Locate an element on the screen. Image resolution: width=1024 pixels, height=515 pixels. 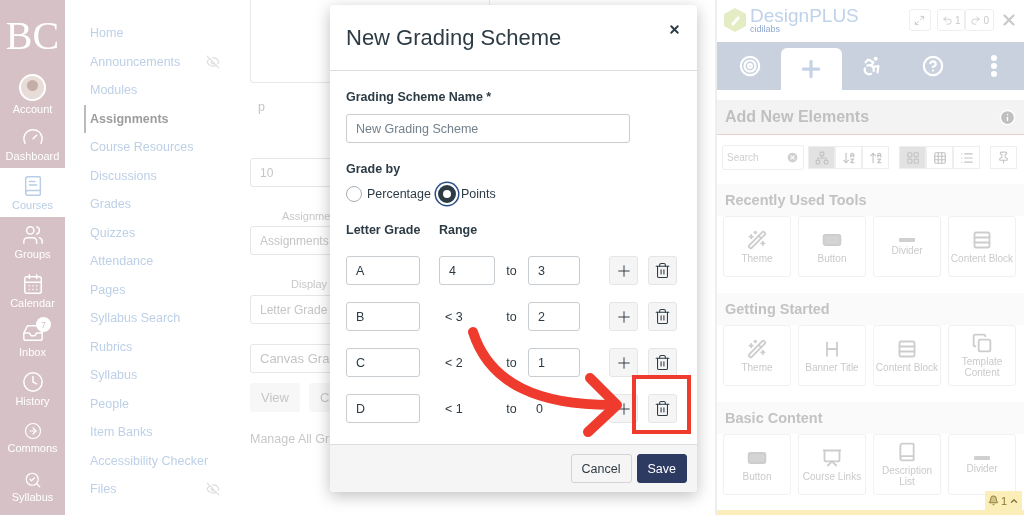
more-icon is located at coordinates (993, 66).